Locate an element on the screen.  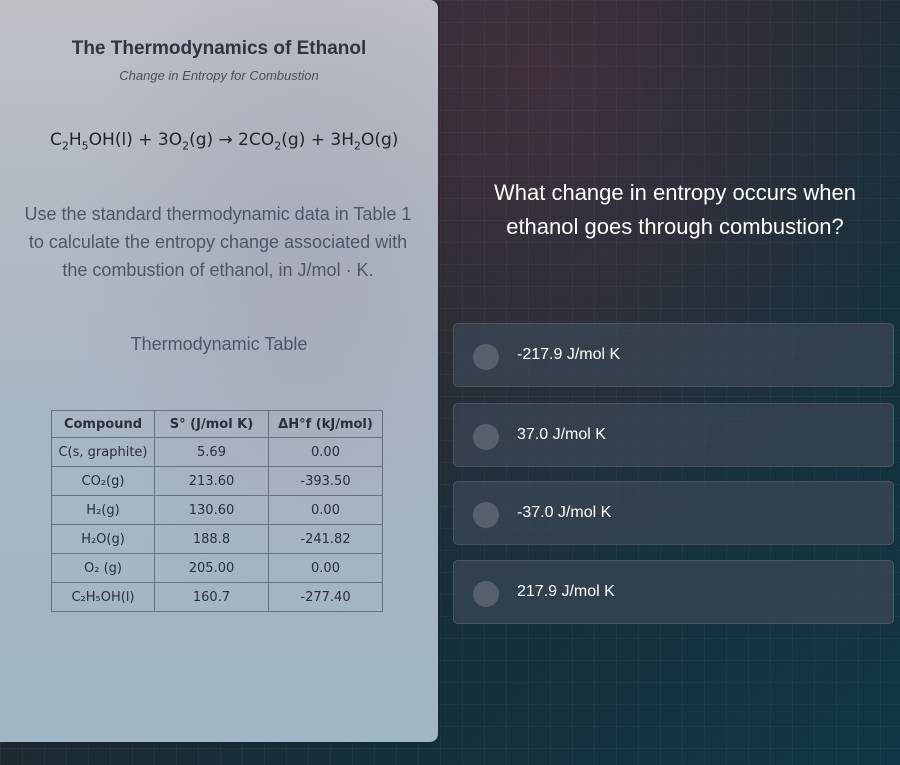
answer-option-label: -217.9 J/mol K is located at coordinates (569, 354).